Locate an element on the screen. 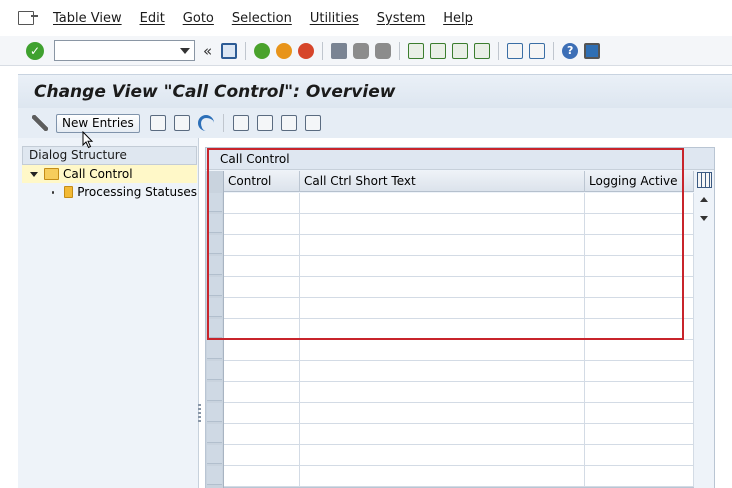  select-block-icon is located at coordinates (264, 123).